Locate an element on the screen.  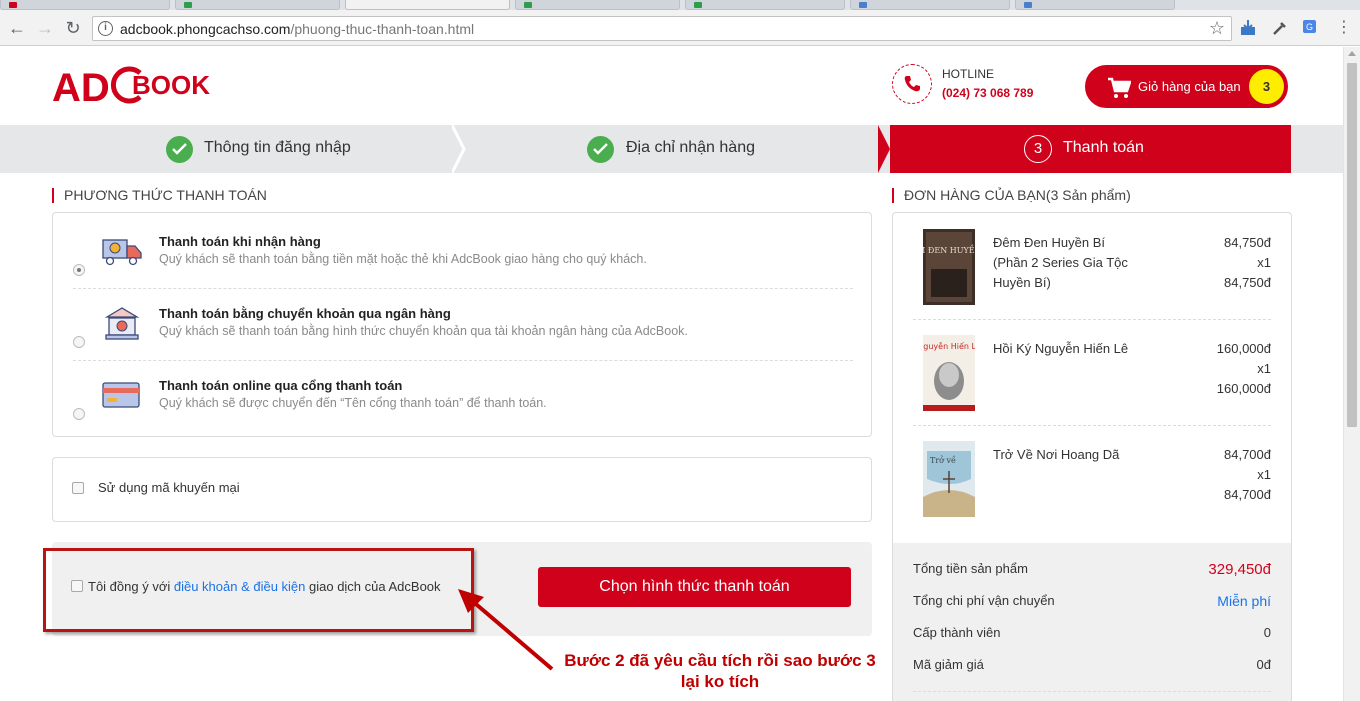
step-notch is located at coordinates (884, 149).